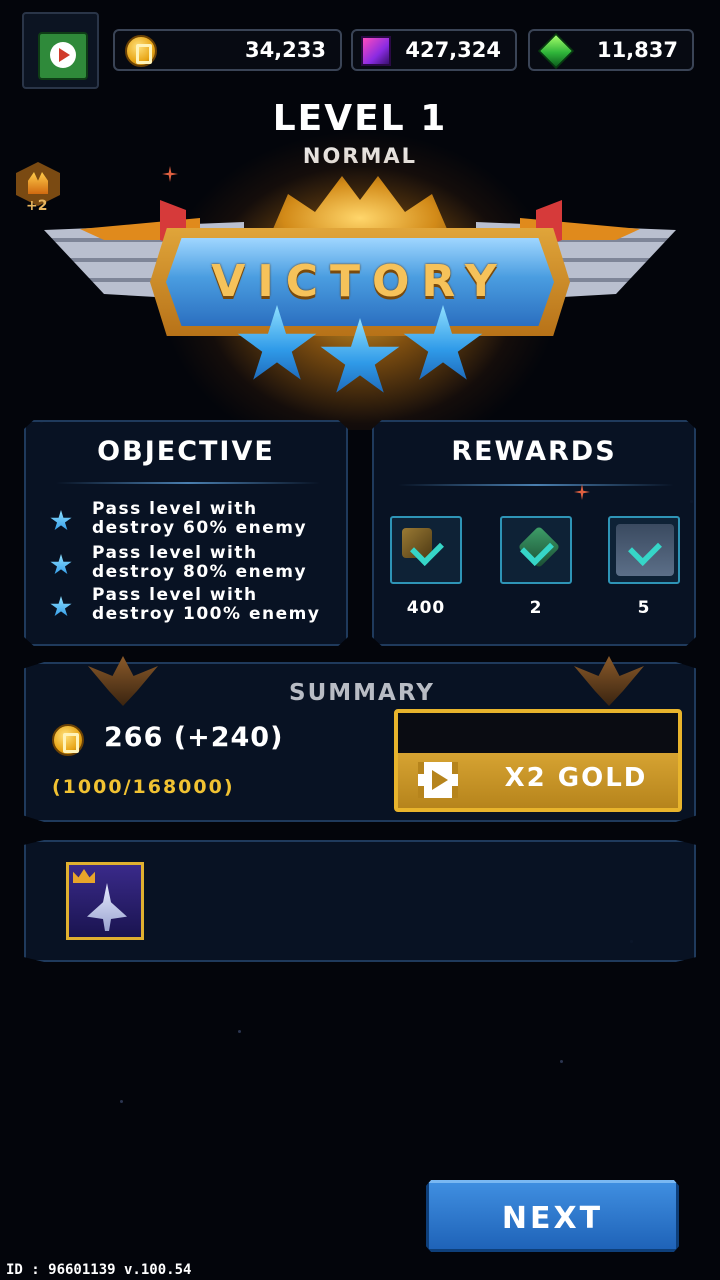  Describe the element at coordinates (453, 50) in the screenshot. I see `crystal-amount: 427,324` at that location.